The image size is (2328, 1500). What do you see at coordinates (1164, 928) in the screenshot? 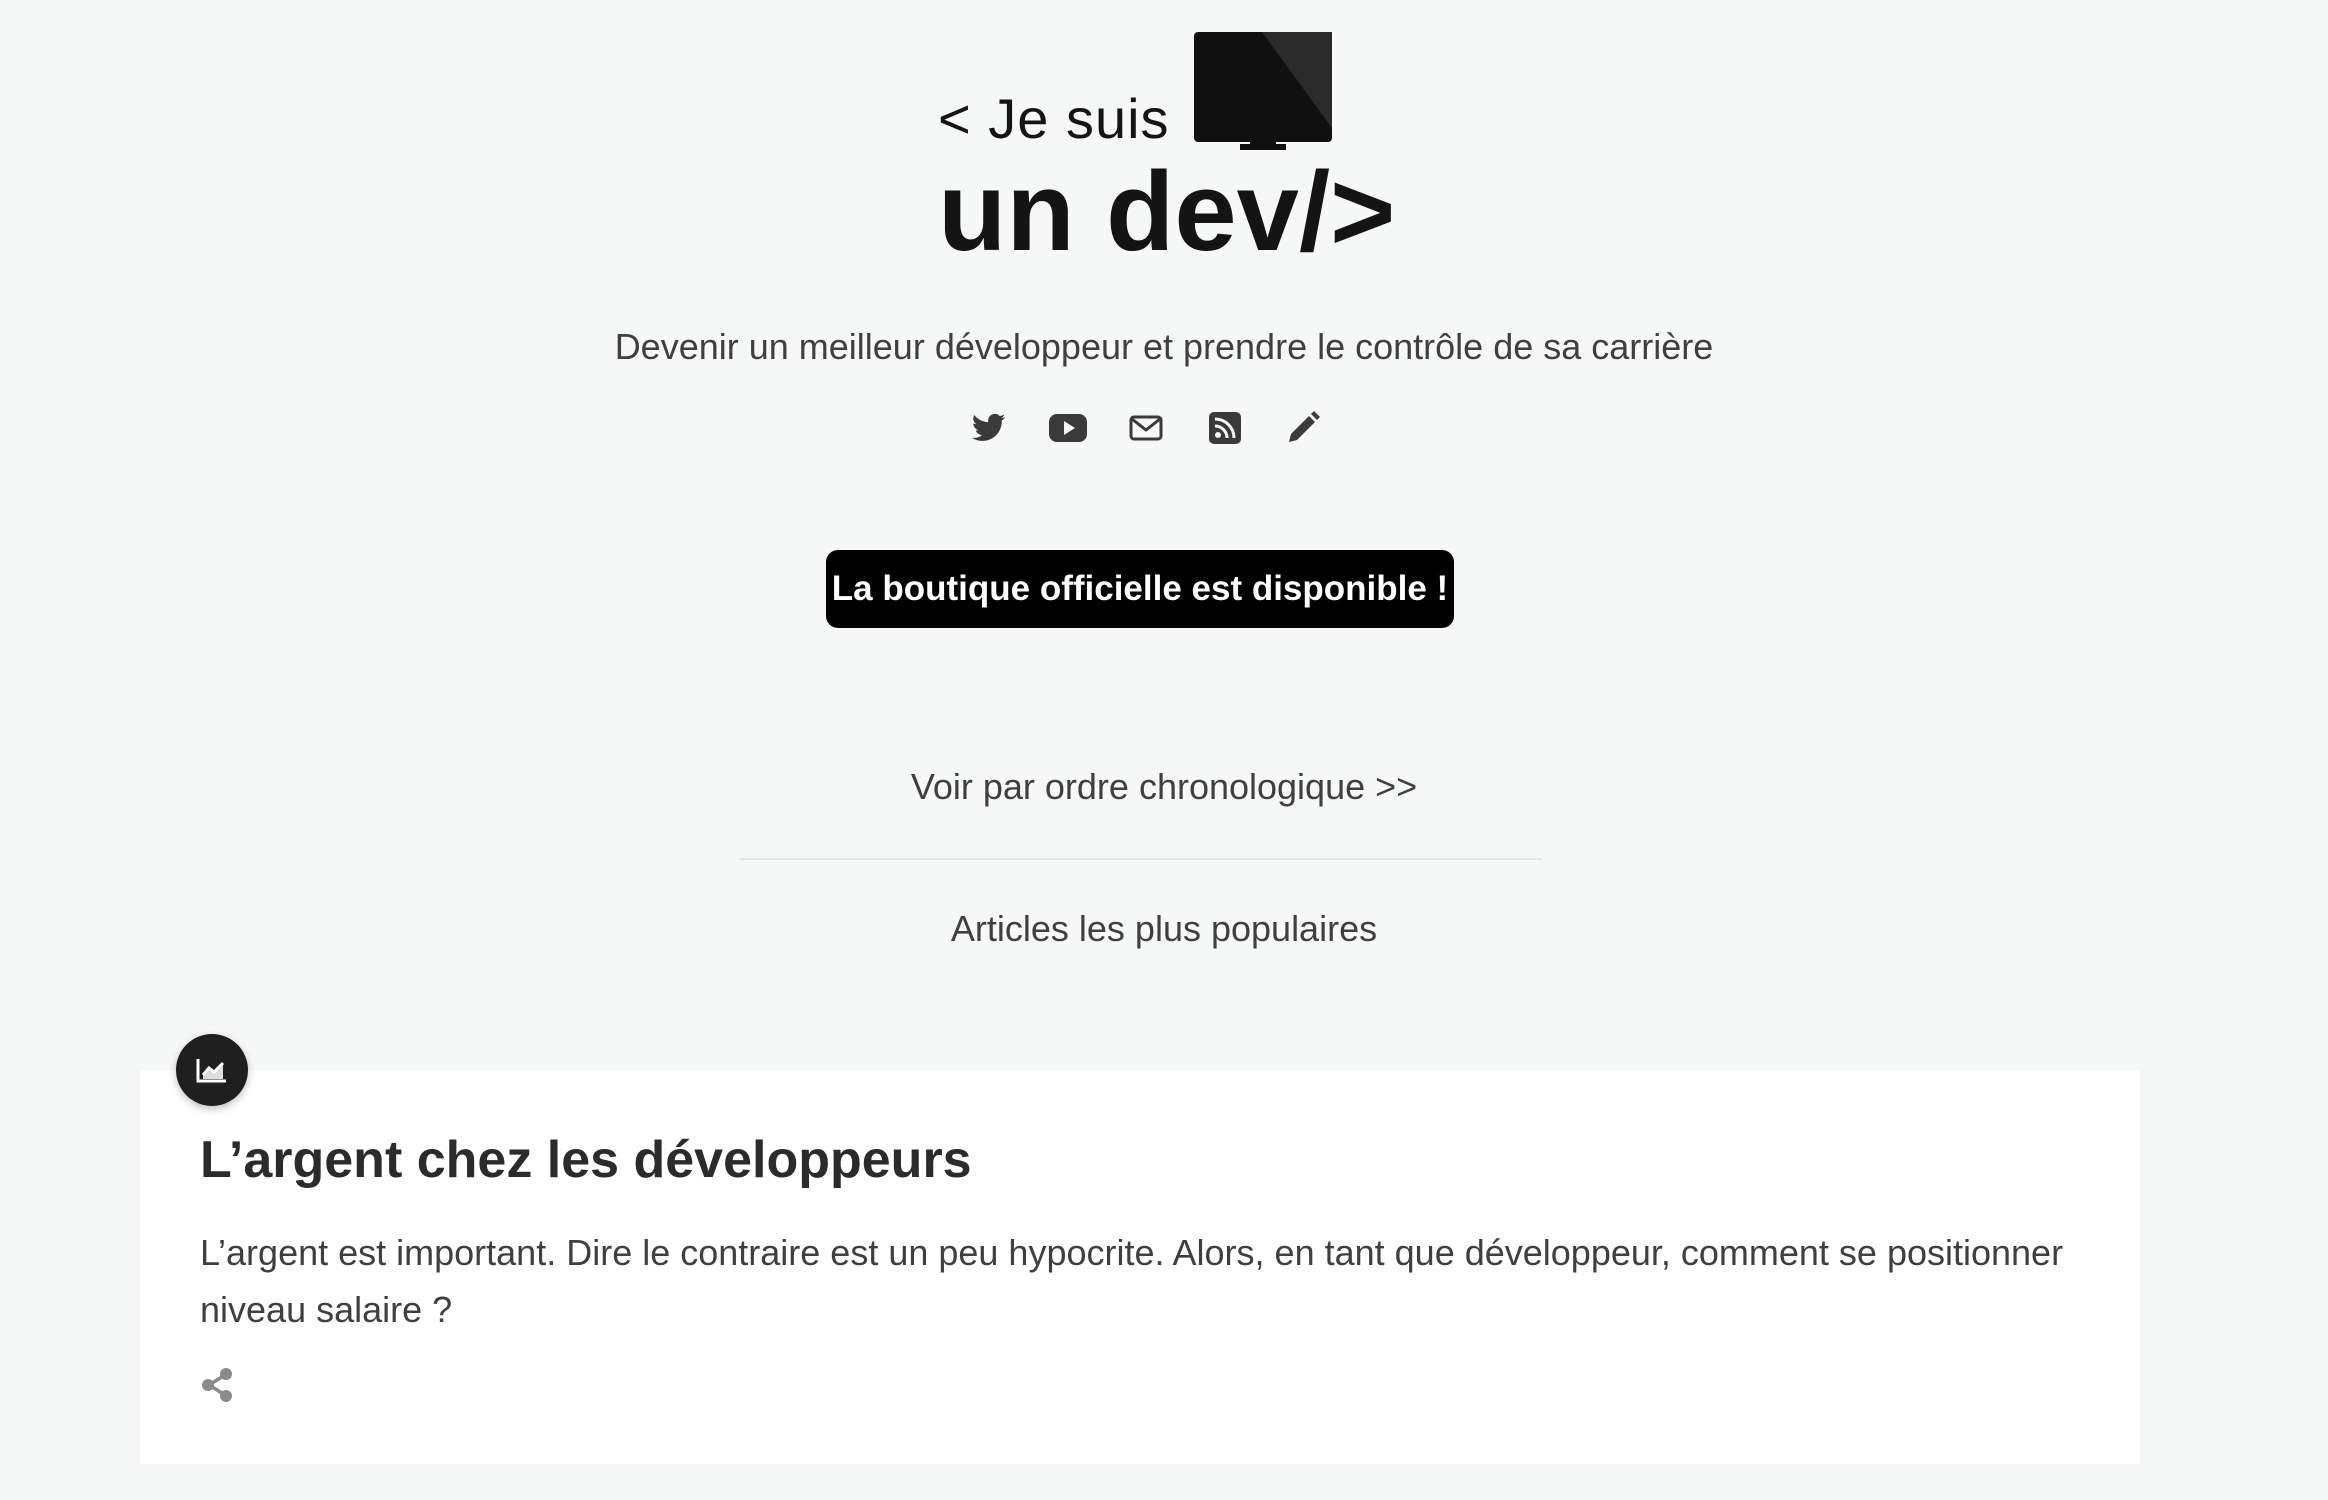
I see `popular-articles-heading: Articles les plus populaires` at bounding box center [1164, 928].